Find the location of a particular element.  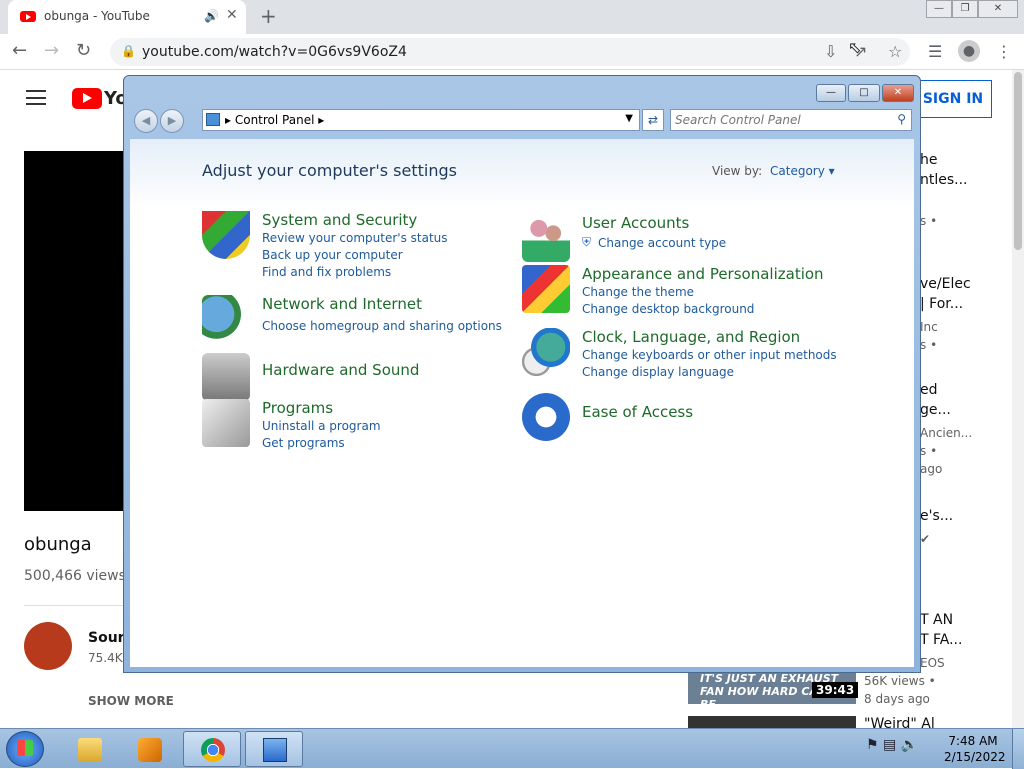

back-icon: ◀ is located at coordinates (146, 121).